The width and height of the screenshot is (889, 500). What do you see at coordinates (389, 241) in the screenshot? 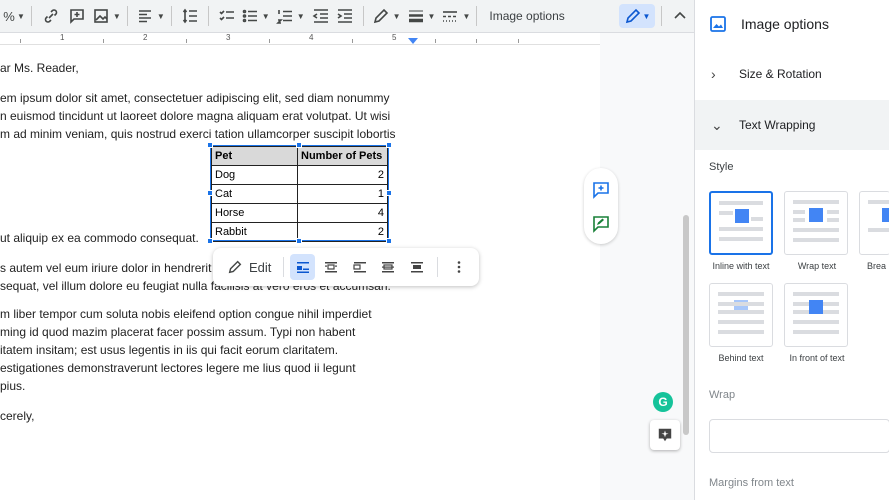
I see `resize-handle-bottom-right` at bounding box center [389, 241].